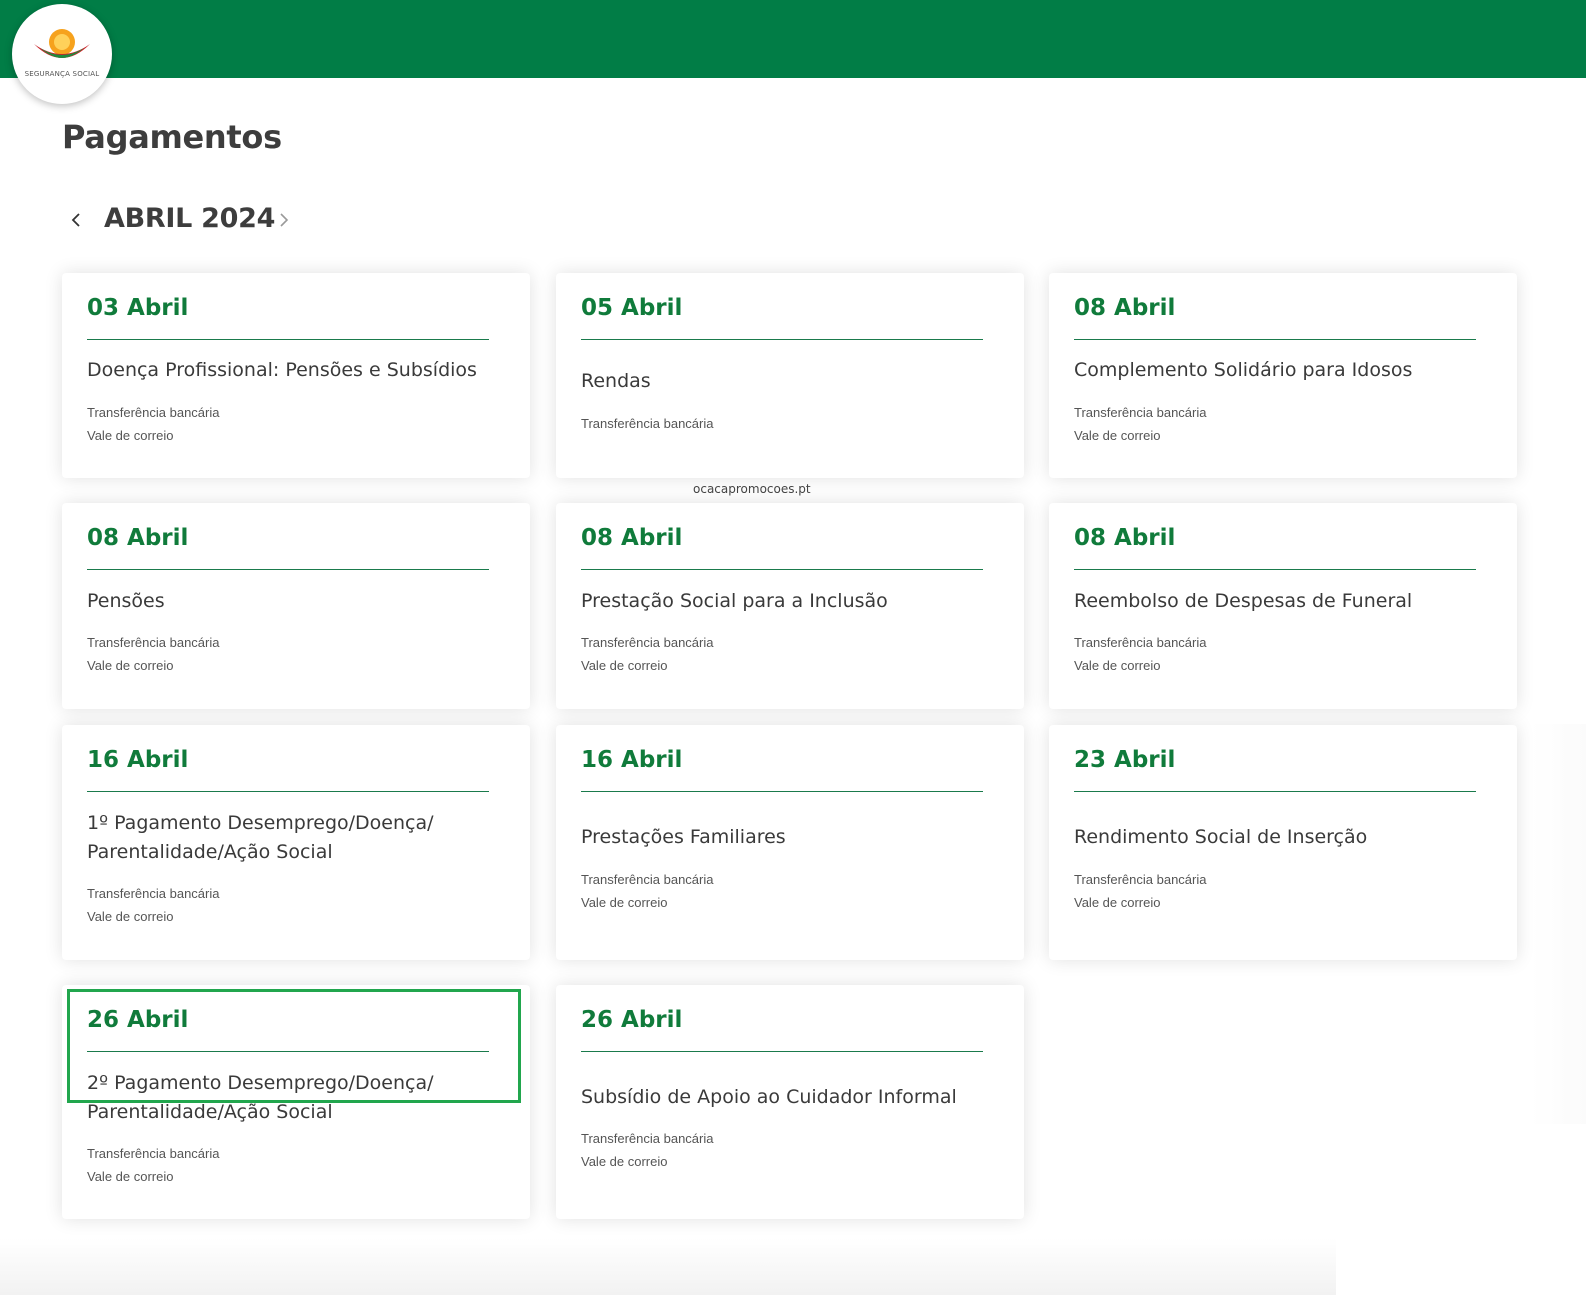 The width and height of the screenshot is (1586, 1295). Describe the element at coordinates (126, 601) in the screenshot. I see `payment-title: Pensões` at that location.